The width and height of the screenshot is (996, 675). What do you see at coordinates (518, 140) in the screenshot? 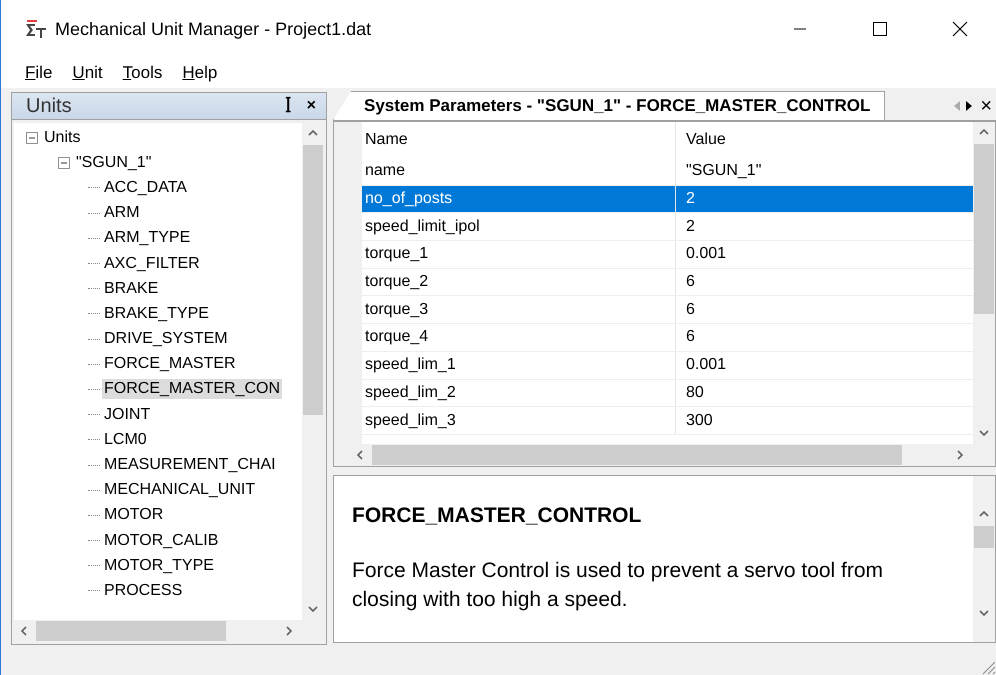
I see `column-header: Name` at bounding box center [518, 140].